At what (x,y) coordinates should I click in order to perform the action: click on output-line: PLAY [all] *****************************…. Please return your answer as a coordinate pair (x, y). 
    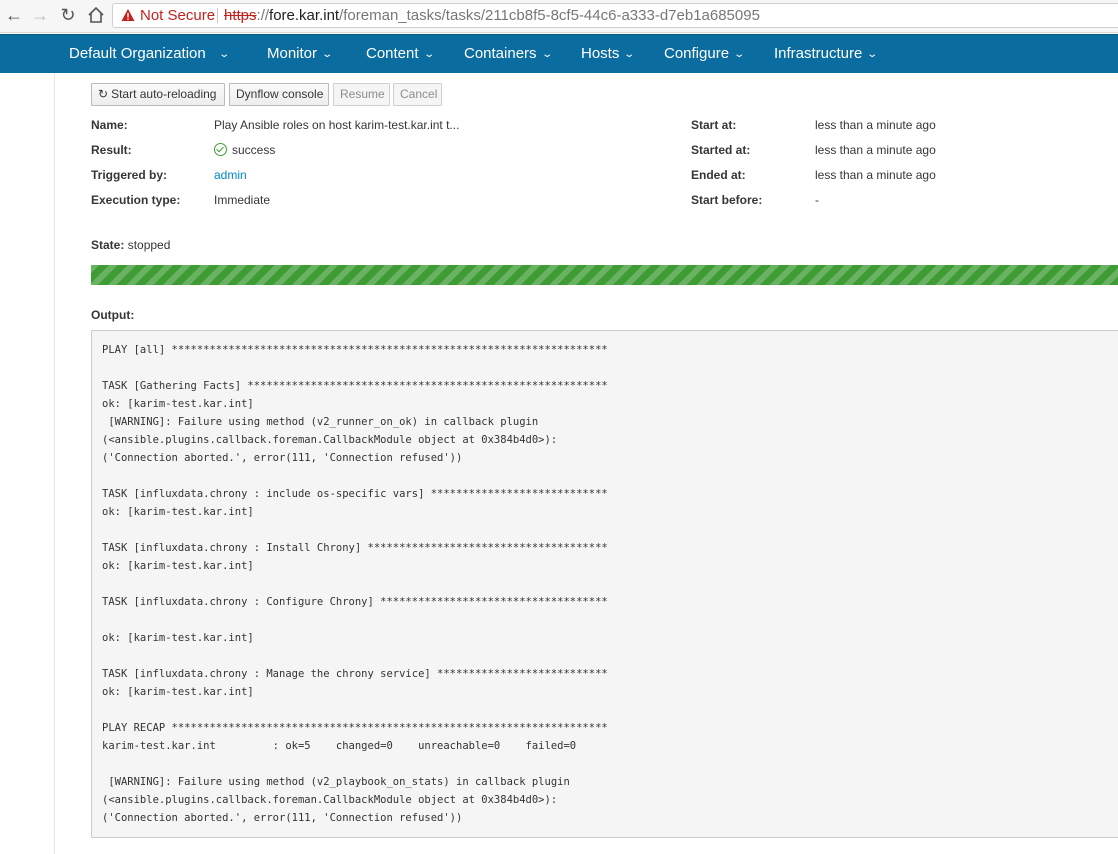
    Looking at the image, I should click on (355, 350).